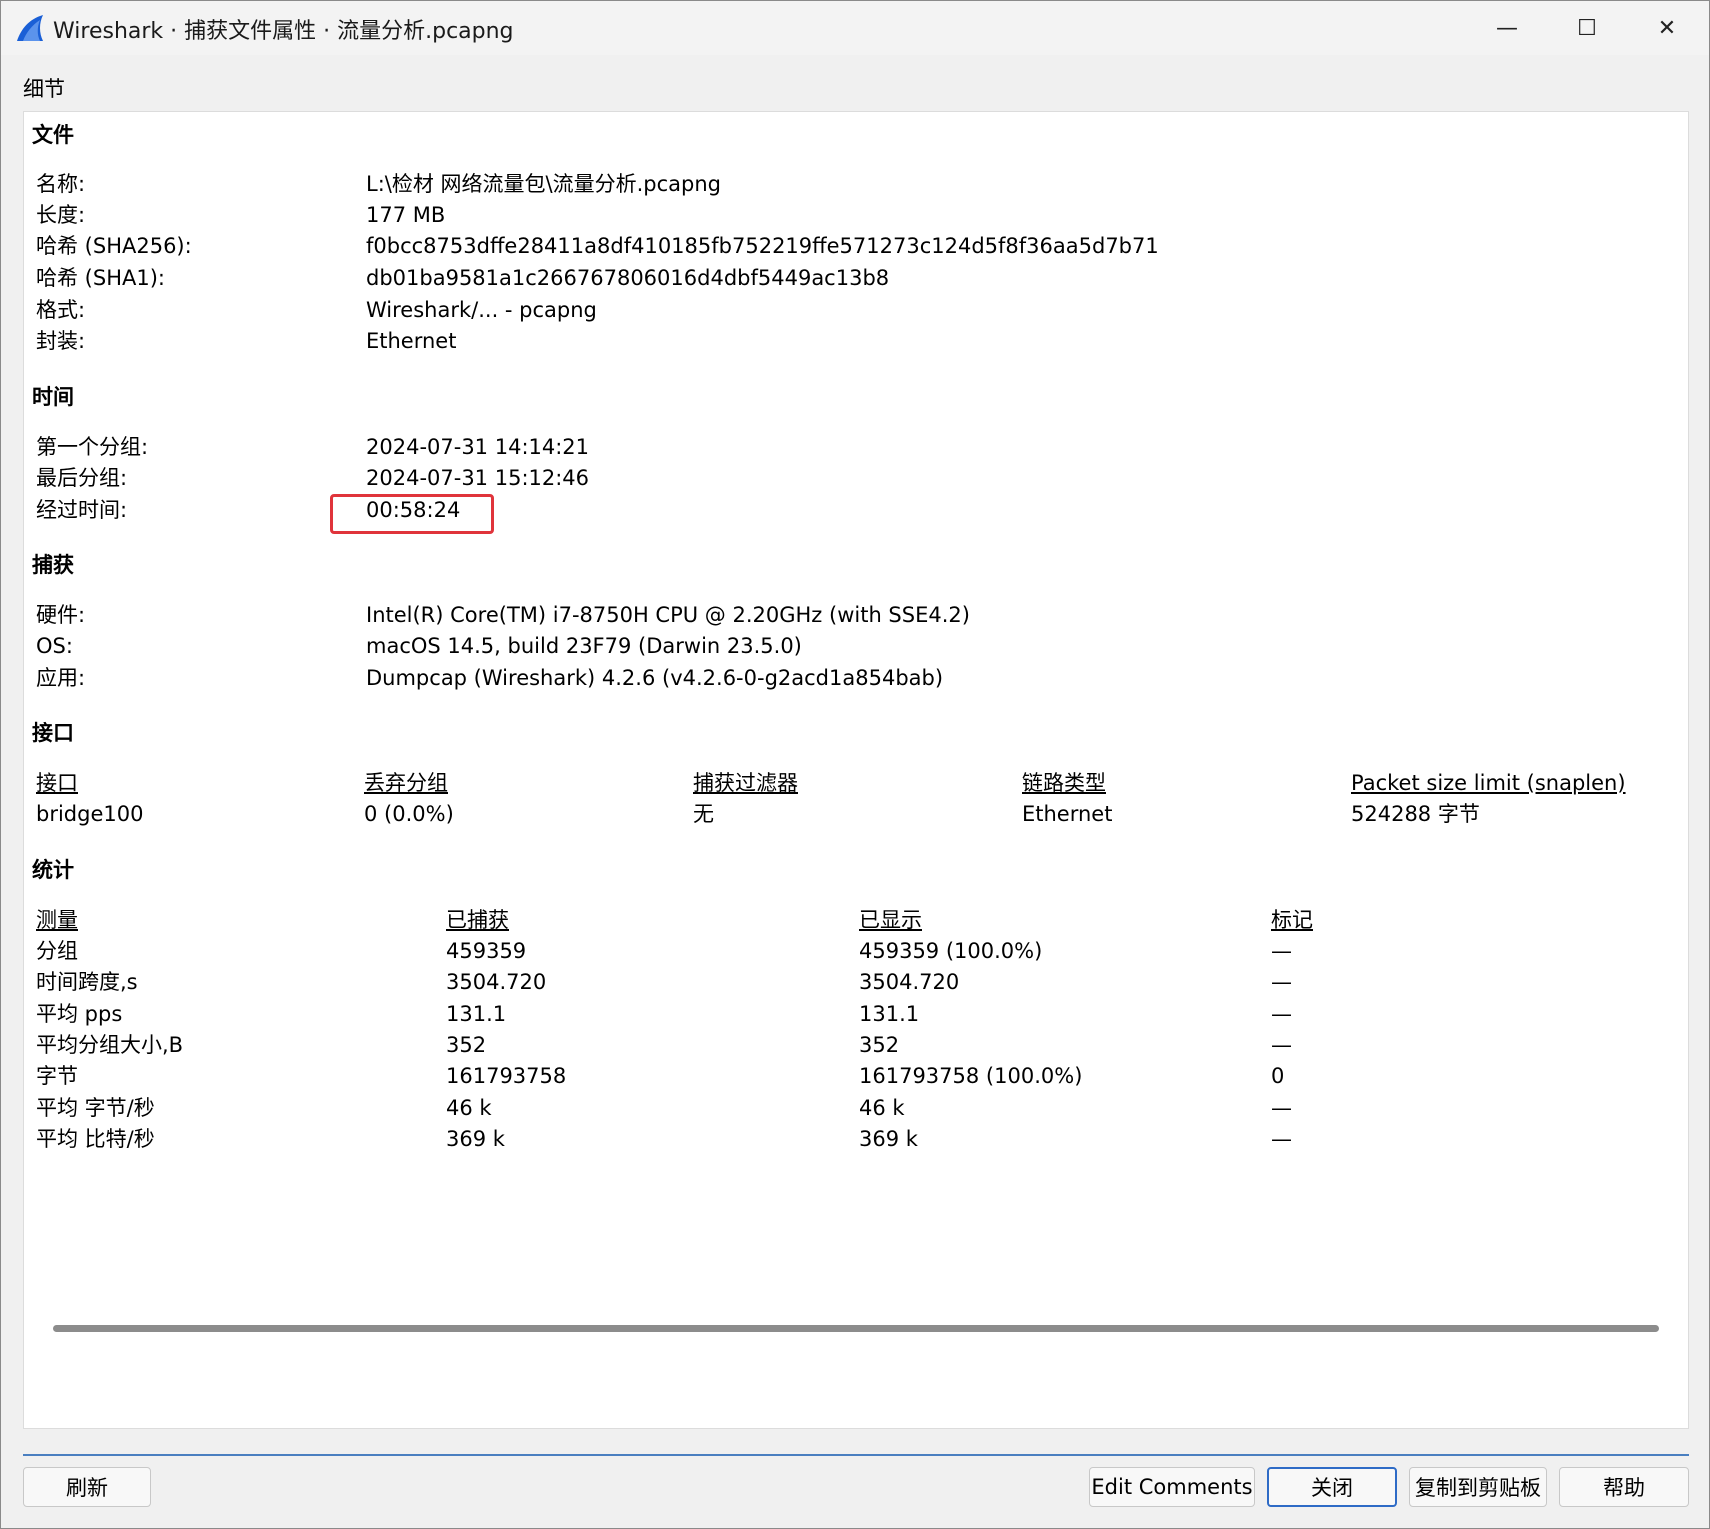  Describe the element at coordinates (1415, 814) in the screenshot. I see `interface-cell: 524288 字节` at that location.